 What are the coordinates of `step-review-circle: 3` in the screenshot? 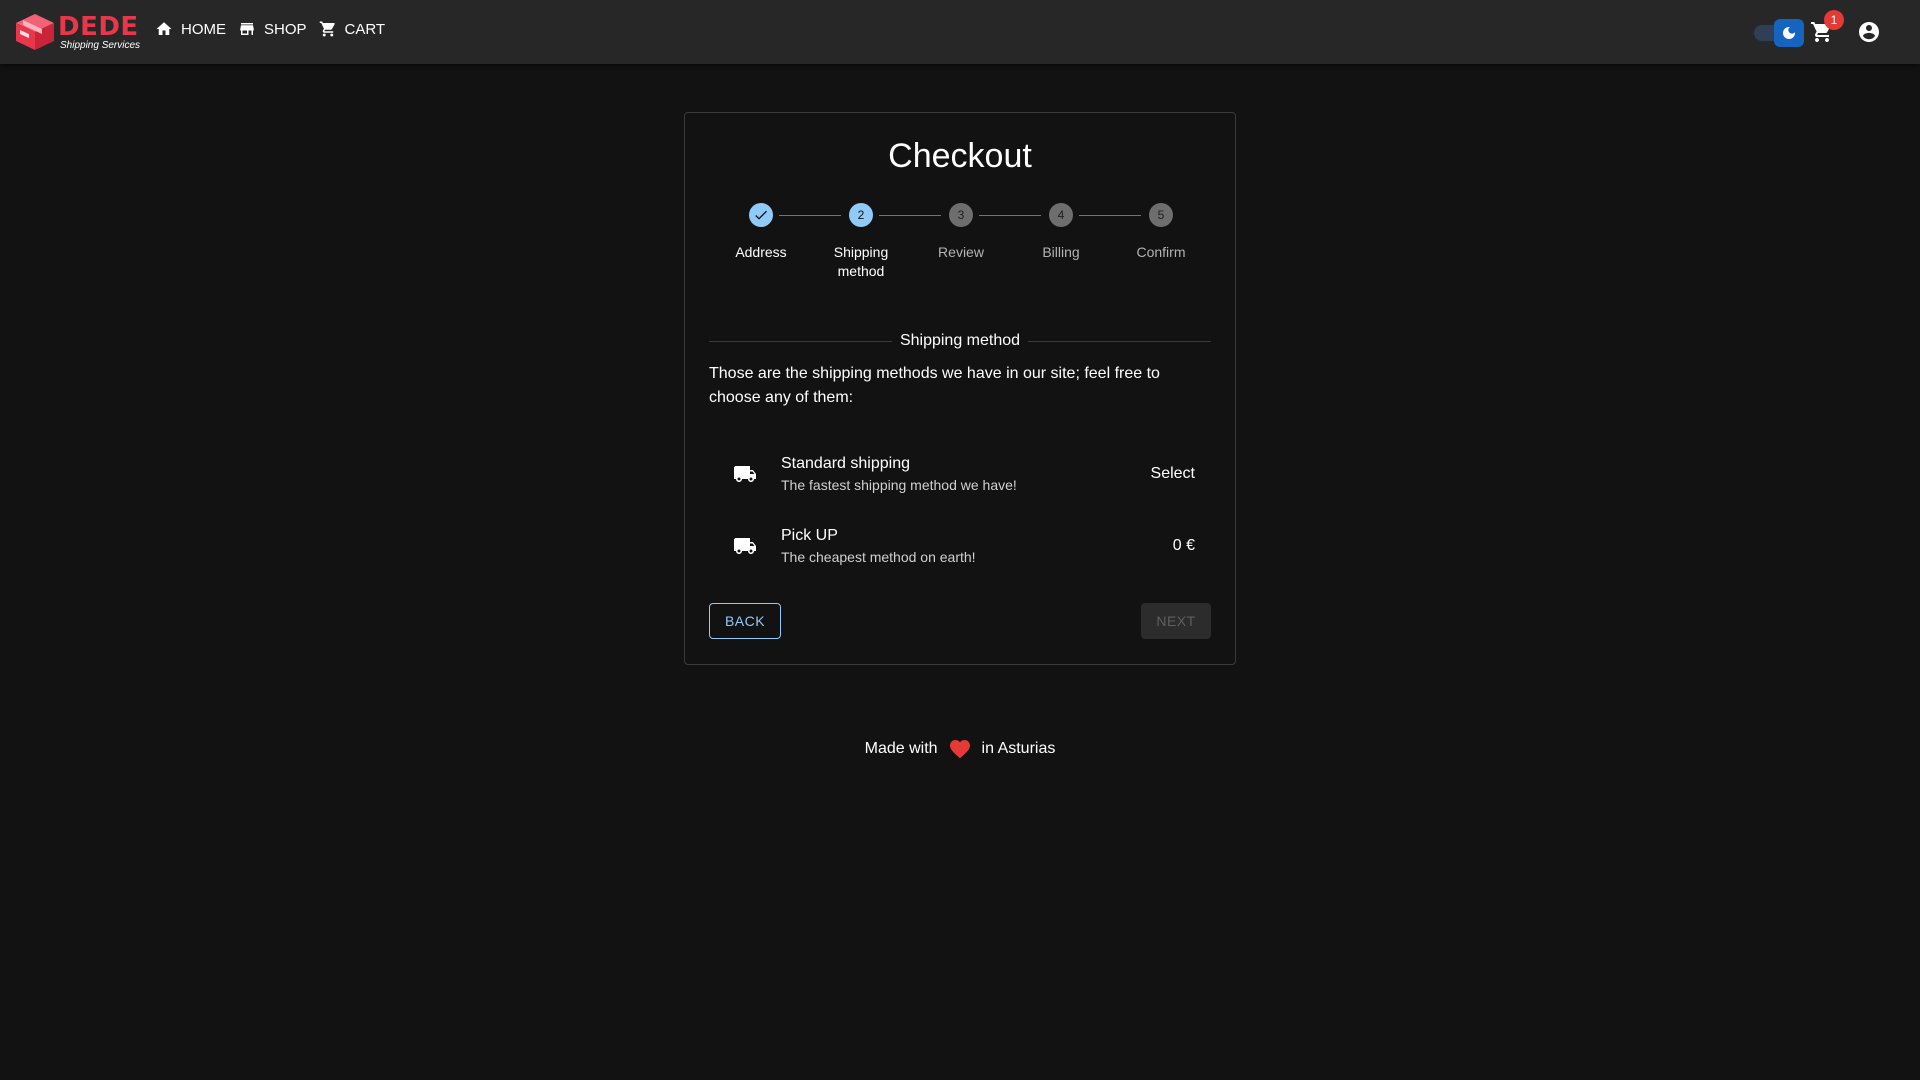 It's located at (961, 215).